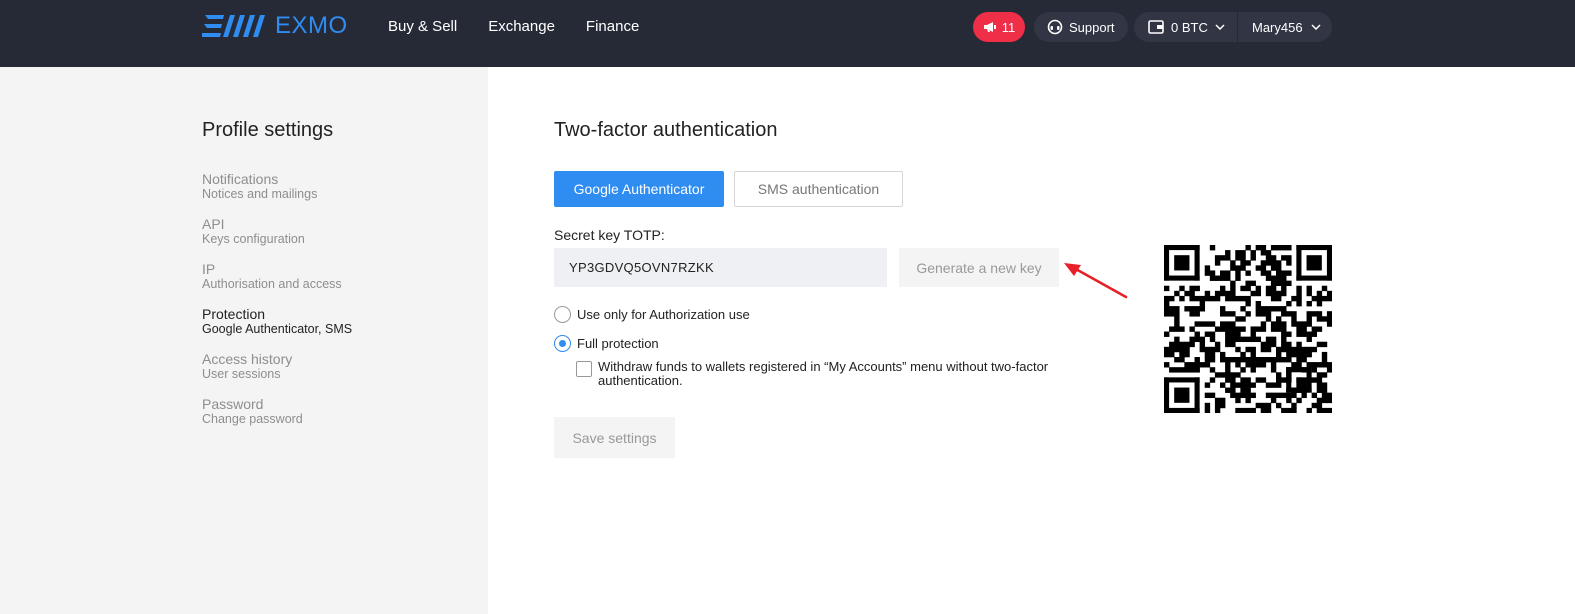 This screenshot has width=1575, height=614. I want to click on sidebar-item-title: Protection, so click(234, 314).